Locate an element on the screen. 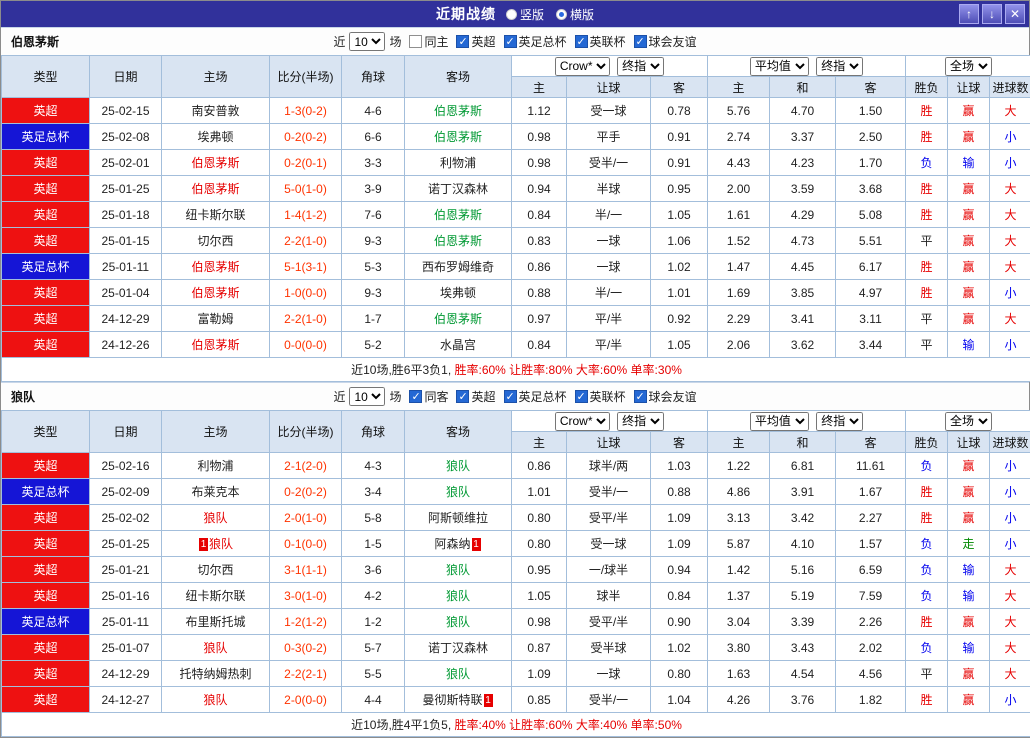  handicap-home-odds: 0.94 is located at coordinates (539, 189).